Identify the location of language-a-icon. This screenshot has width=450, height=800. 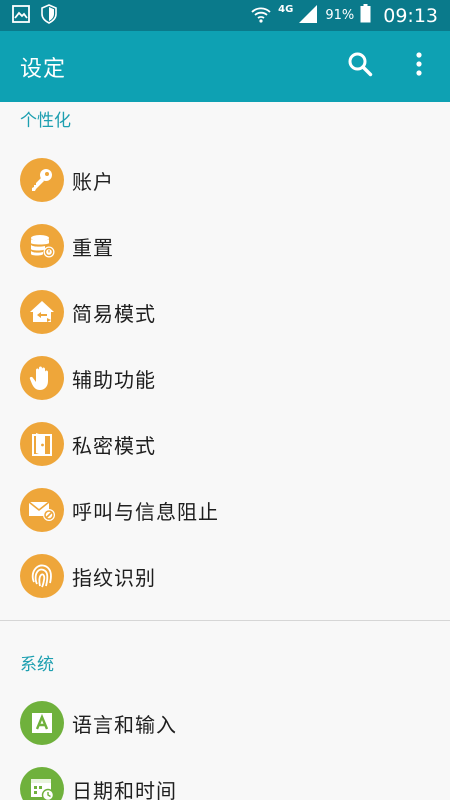
(42, 723).